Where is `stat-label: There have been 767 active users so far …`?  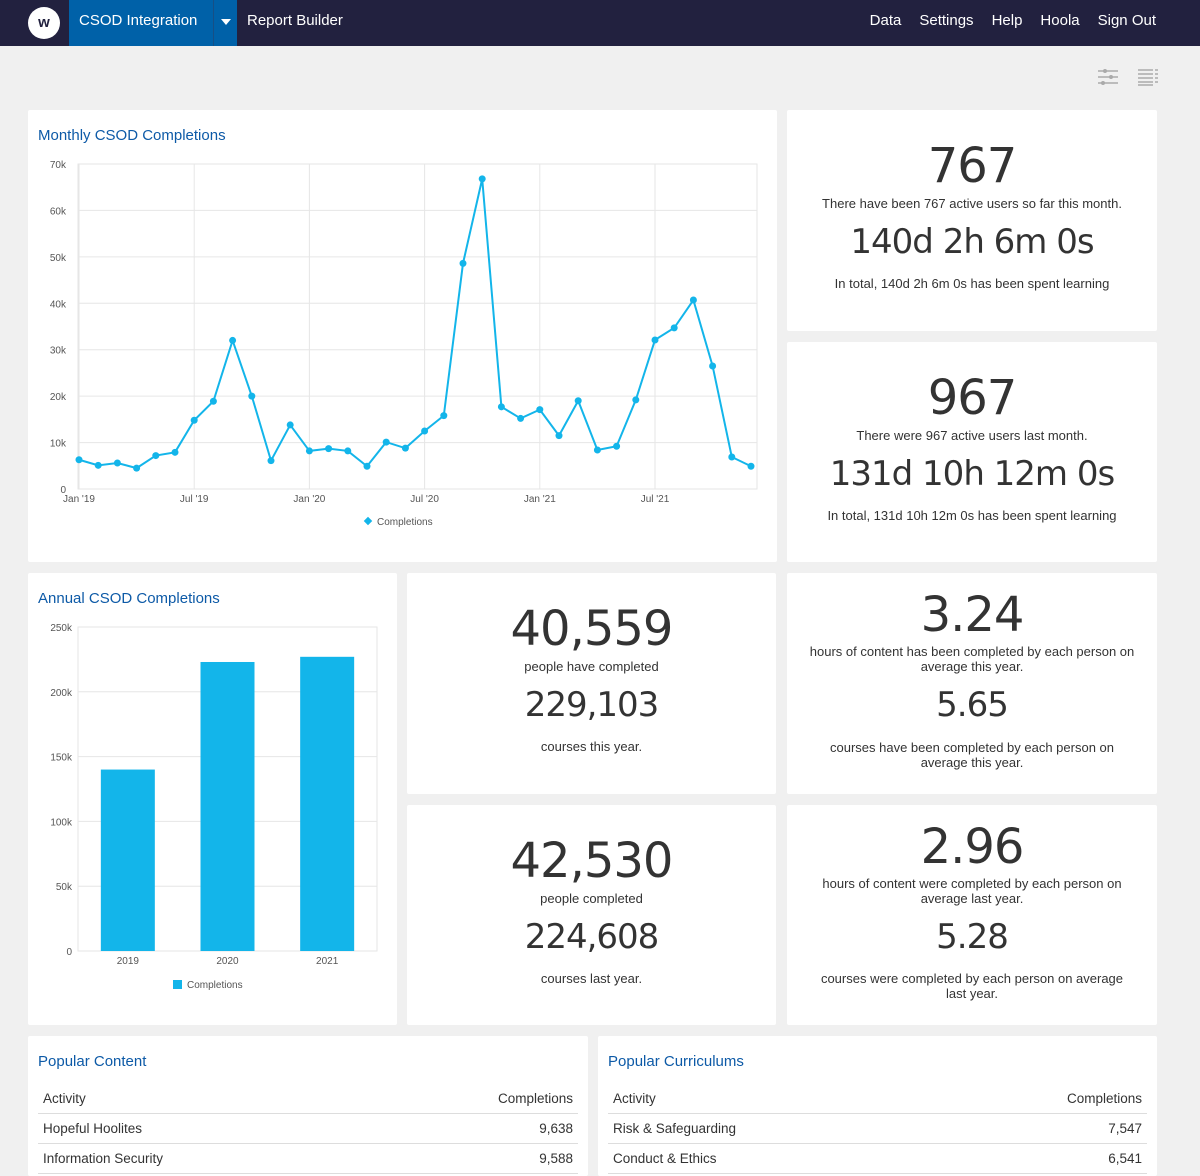 stat-label: There have been 767 active users so far … is located at coordinates (972, 203).